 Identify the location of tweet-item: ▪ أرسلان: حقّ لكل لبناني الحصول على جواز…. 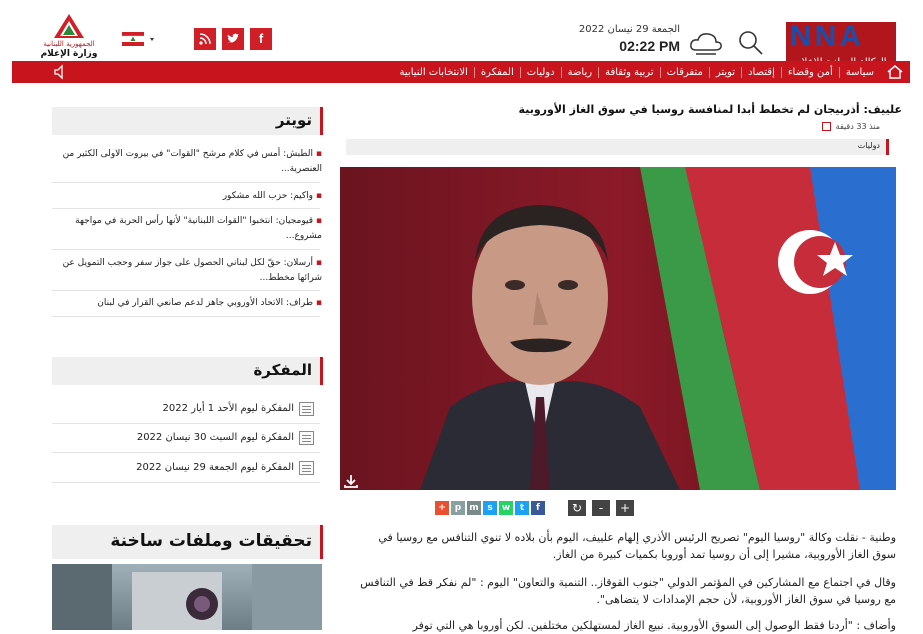
(190, 271).